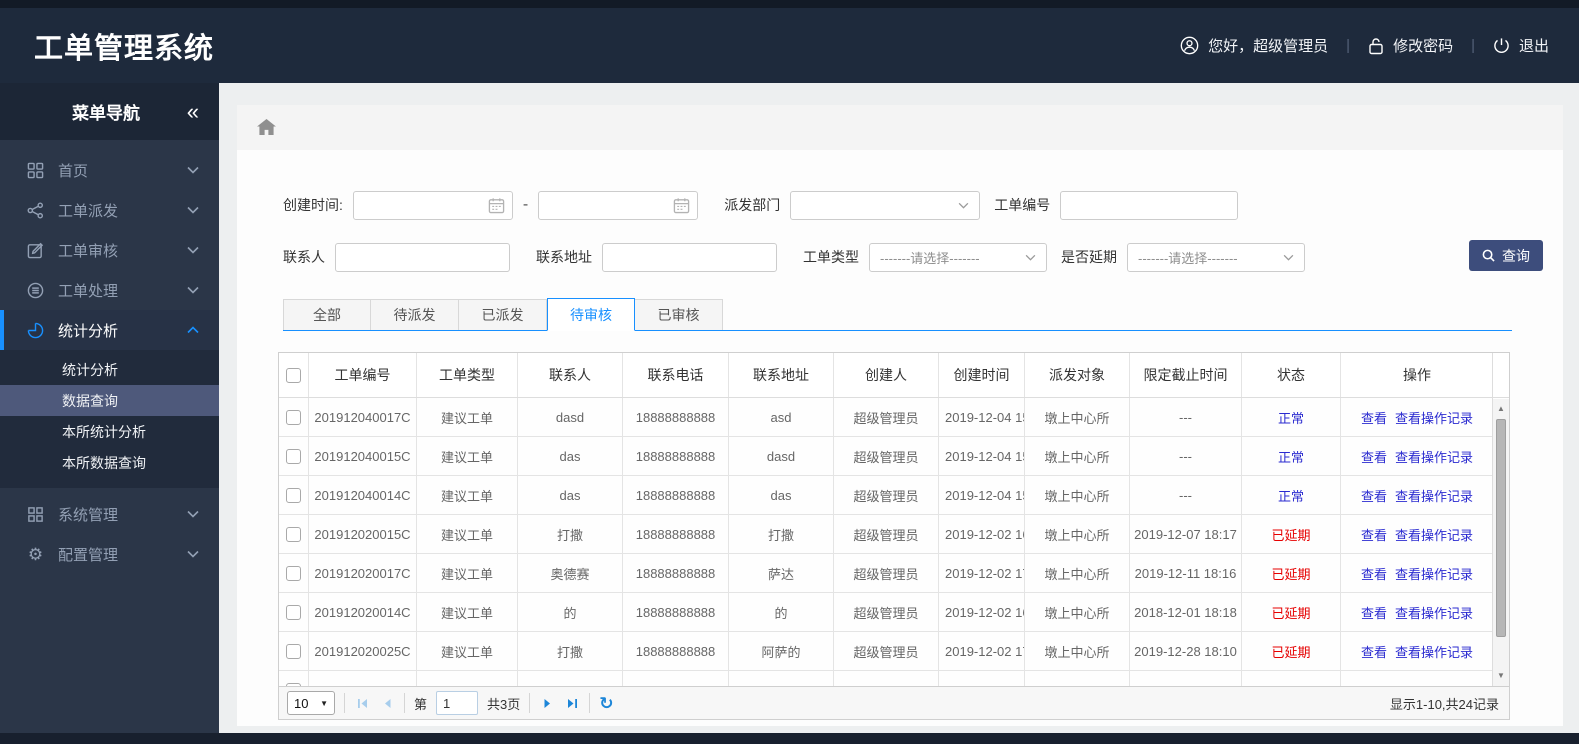 Image resolution: width=1579 pixels, height=744 pixels. I want to click on cell-deadline: ---, so click(1186, 417).